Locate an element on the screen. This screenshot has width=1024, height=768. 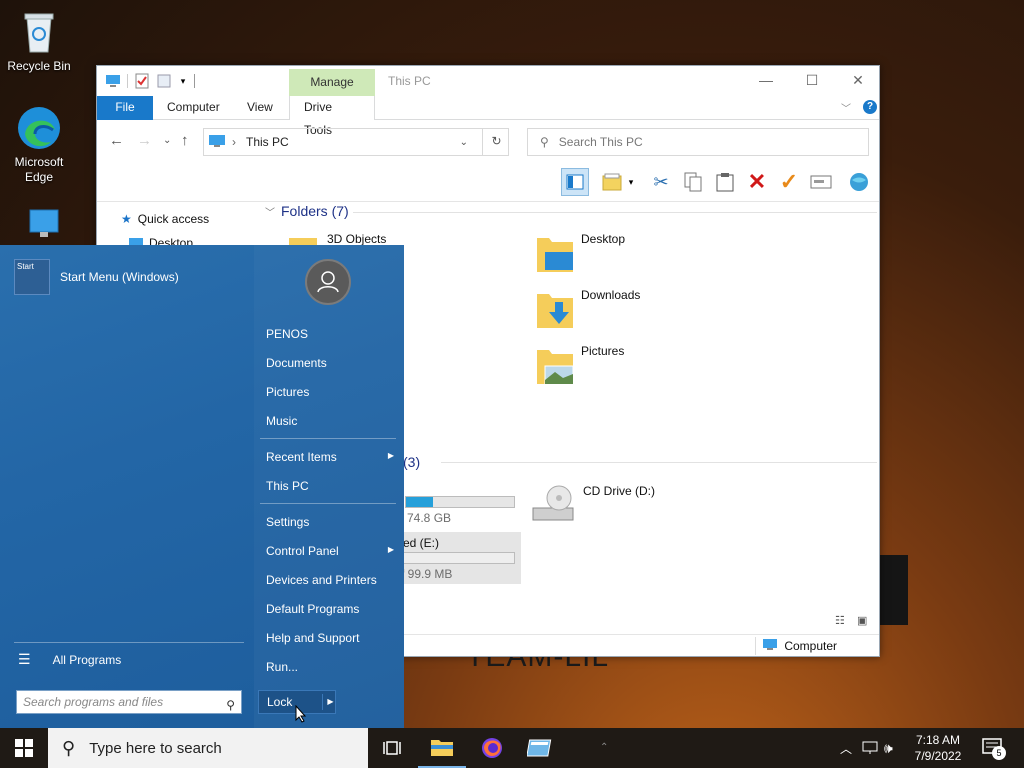
start-item-devices-printers: Devices and Printers is located at coordinates (331, 580).